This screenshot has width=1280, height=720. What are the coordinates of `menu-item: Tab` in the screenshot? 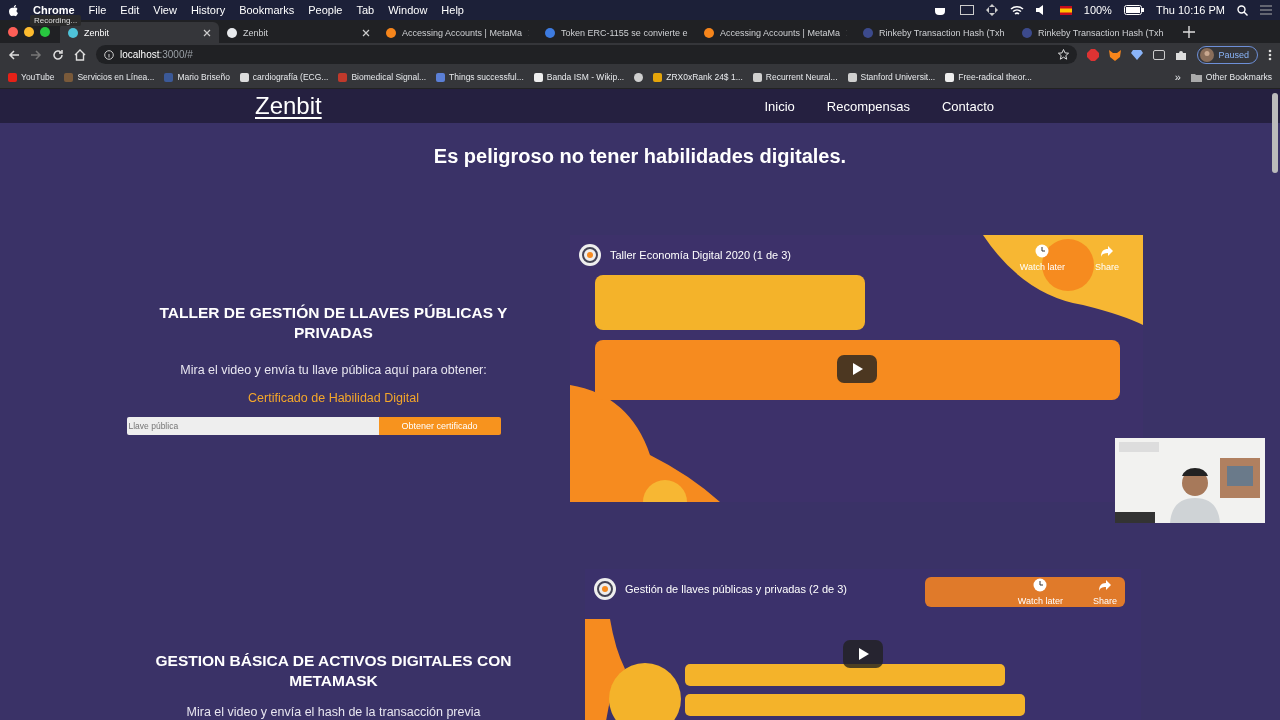 It's located at (365, 10).